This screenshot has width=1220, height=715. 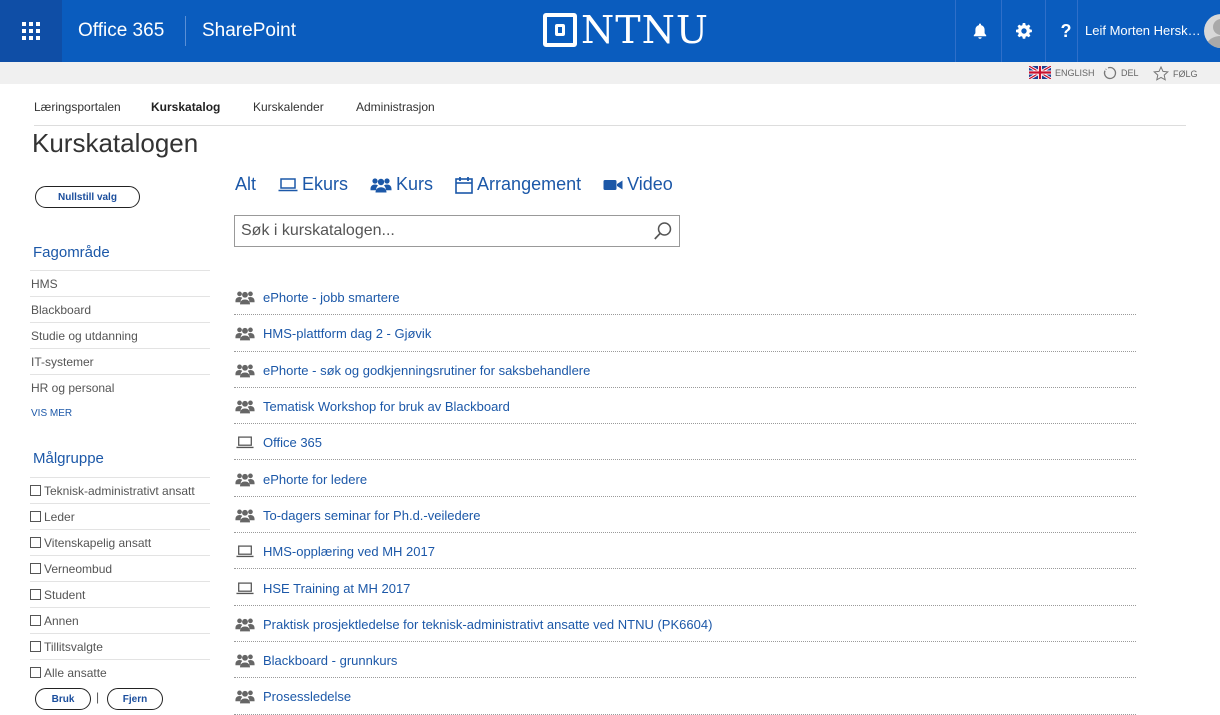 I want to click on course-title-link: HSE Training at MH 2017, so click(x=336, y=588).